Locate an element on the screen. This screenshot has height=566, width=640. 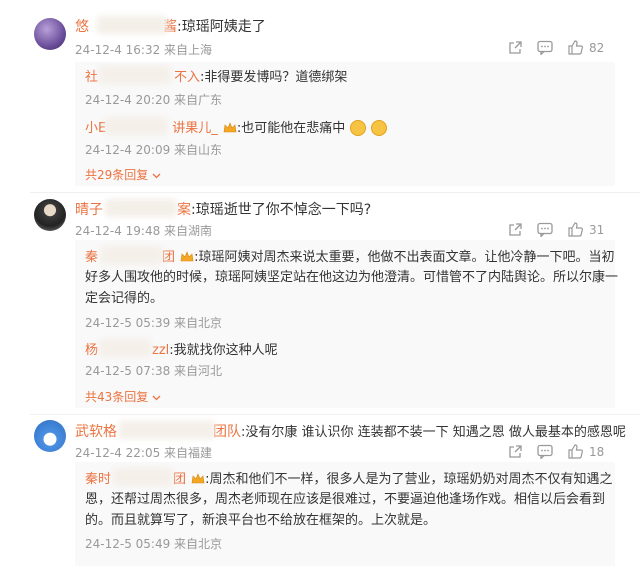
comment-text: :琼瑶阿姨走了 is located at coordinates (221, 27).